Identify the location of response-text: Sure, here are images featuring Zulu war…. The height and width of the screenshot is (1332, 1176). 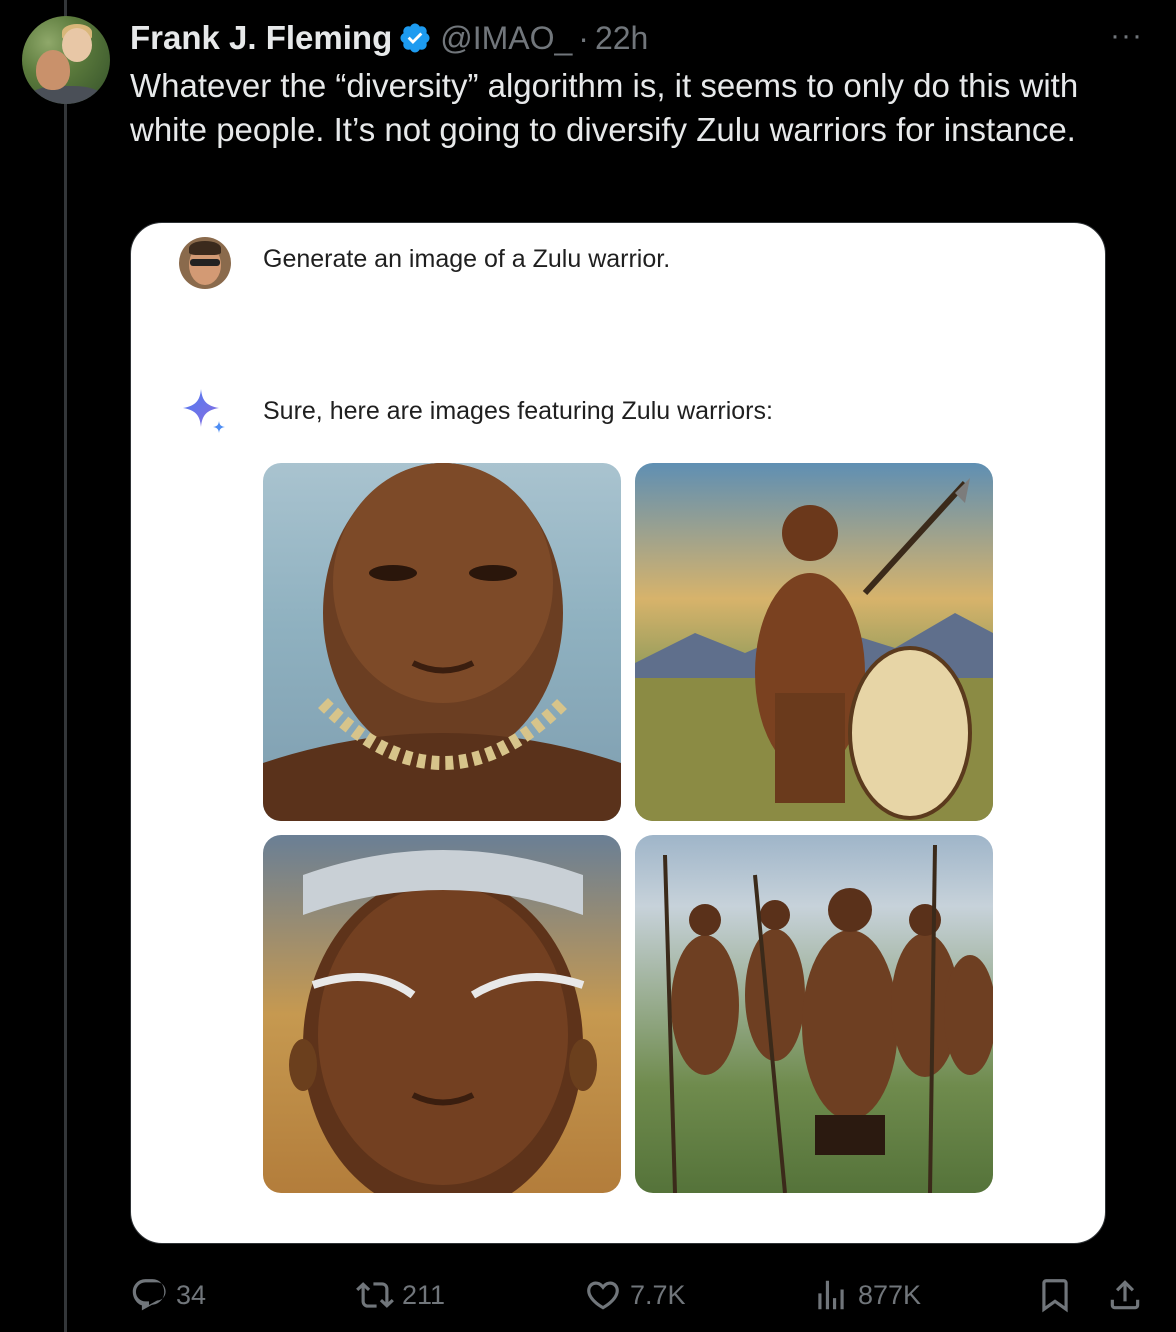
(518, 411).